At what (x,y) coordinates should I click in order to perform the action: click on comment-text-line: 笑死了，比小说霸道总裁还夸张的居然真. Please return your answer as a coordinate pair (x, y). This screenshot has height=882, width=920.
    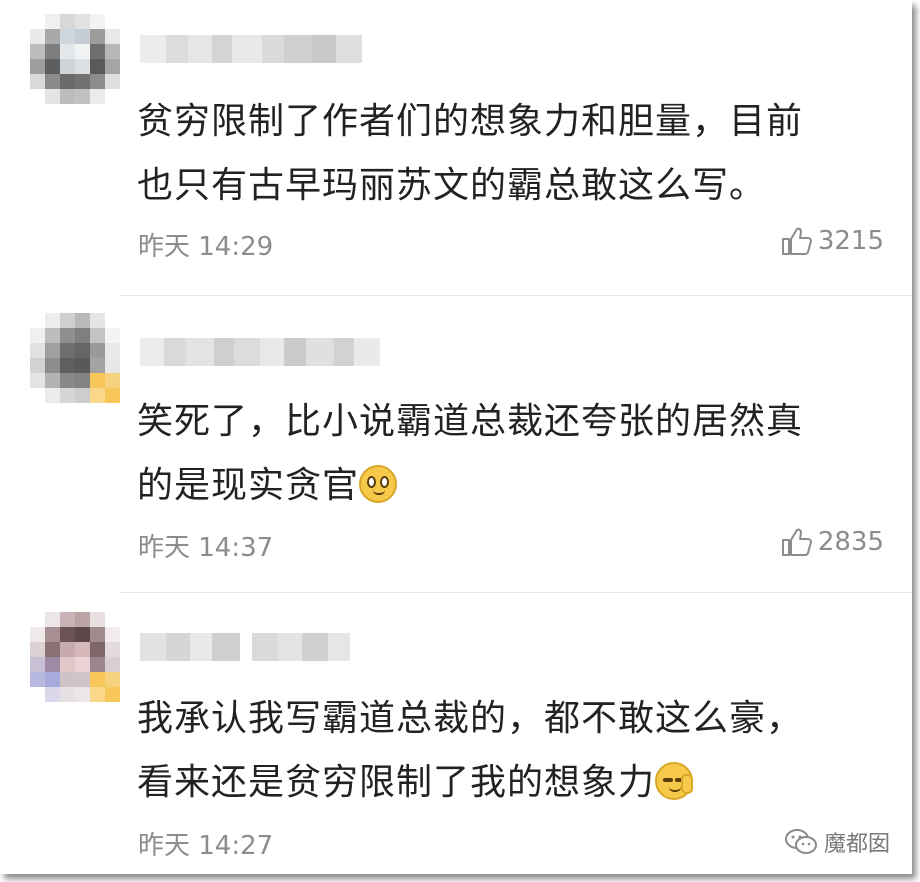
    Looking at the image, I should click on (470, 421).